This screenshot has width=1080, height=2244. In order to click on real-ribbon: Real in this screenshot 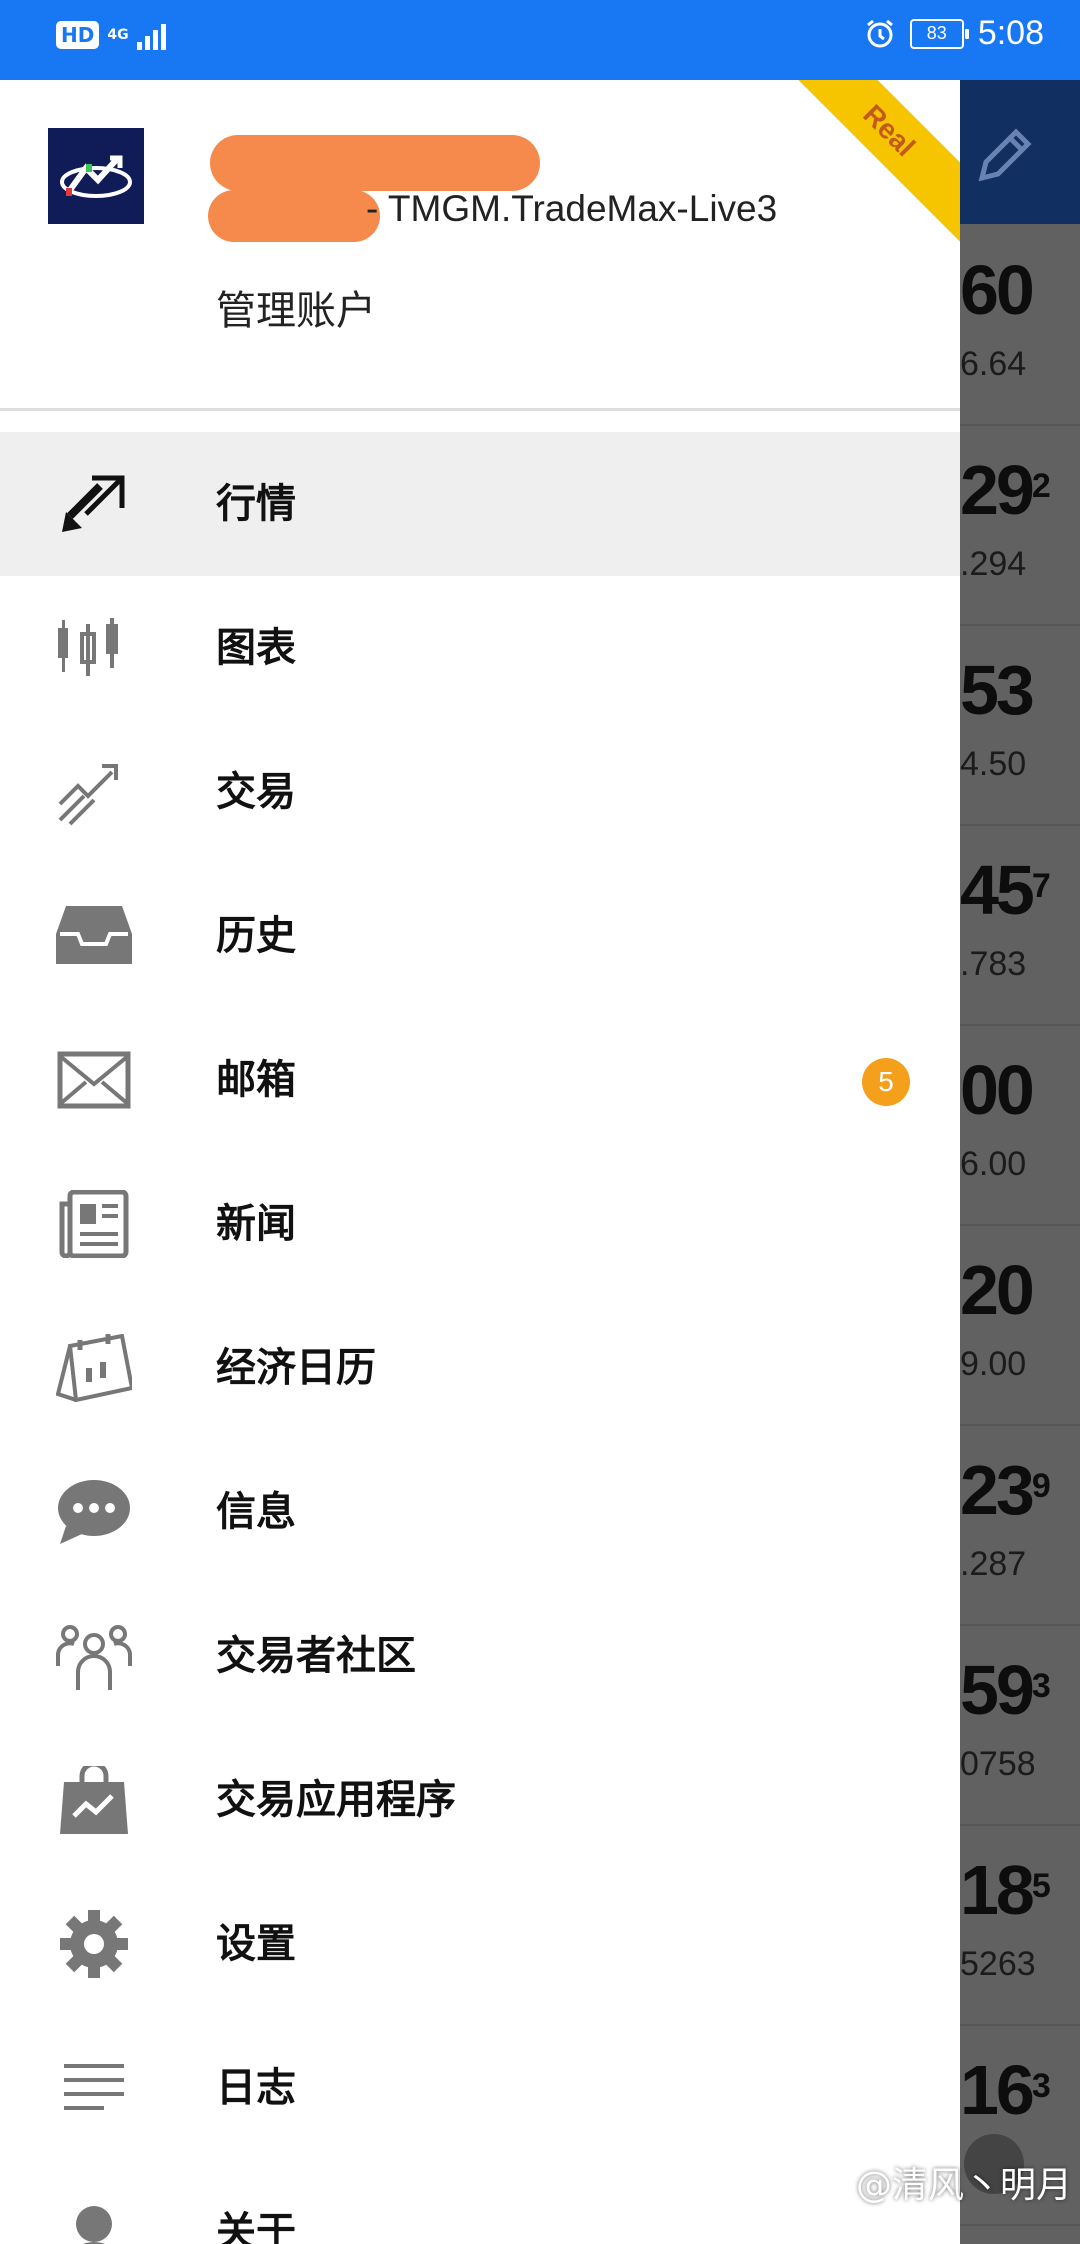, I will do `click(875, 165)`.